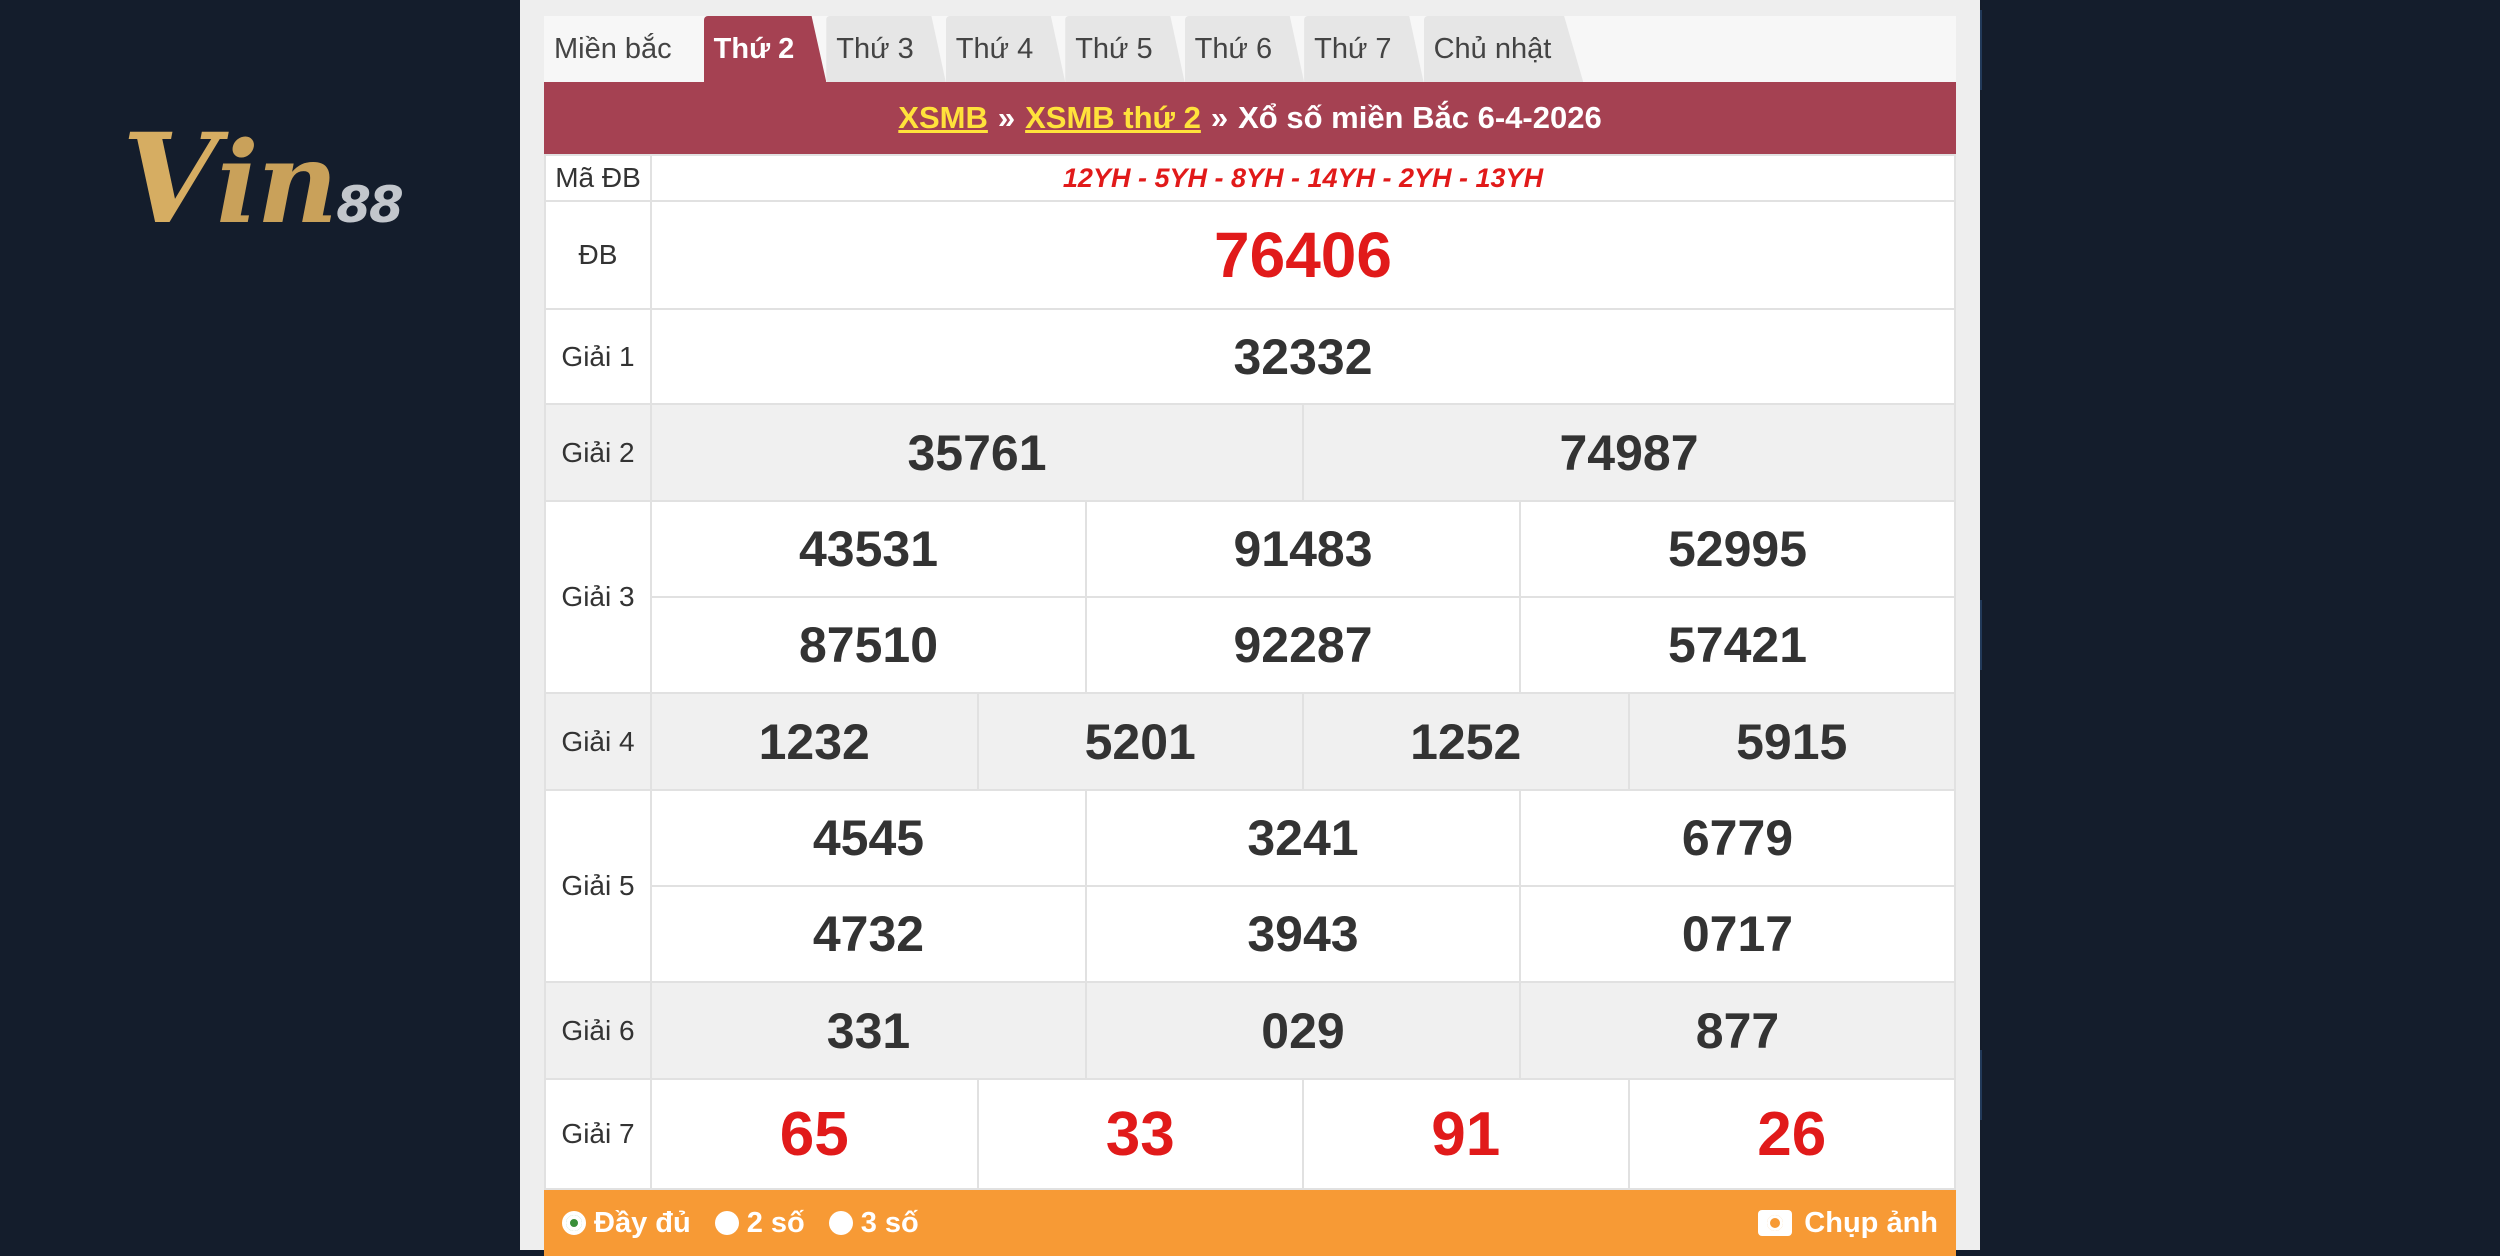 This screenshot has height=1256, width=2500. What do you see at coordinates (624, 49) in the screenshot?
I see `tab-mien-bac: Miền bắc` at bounding box center [624, 49].